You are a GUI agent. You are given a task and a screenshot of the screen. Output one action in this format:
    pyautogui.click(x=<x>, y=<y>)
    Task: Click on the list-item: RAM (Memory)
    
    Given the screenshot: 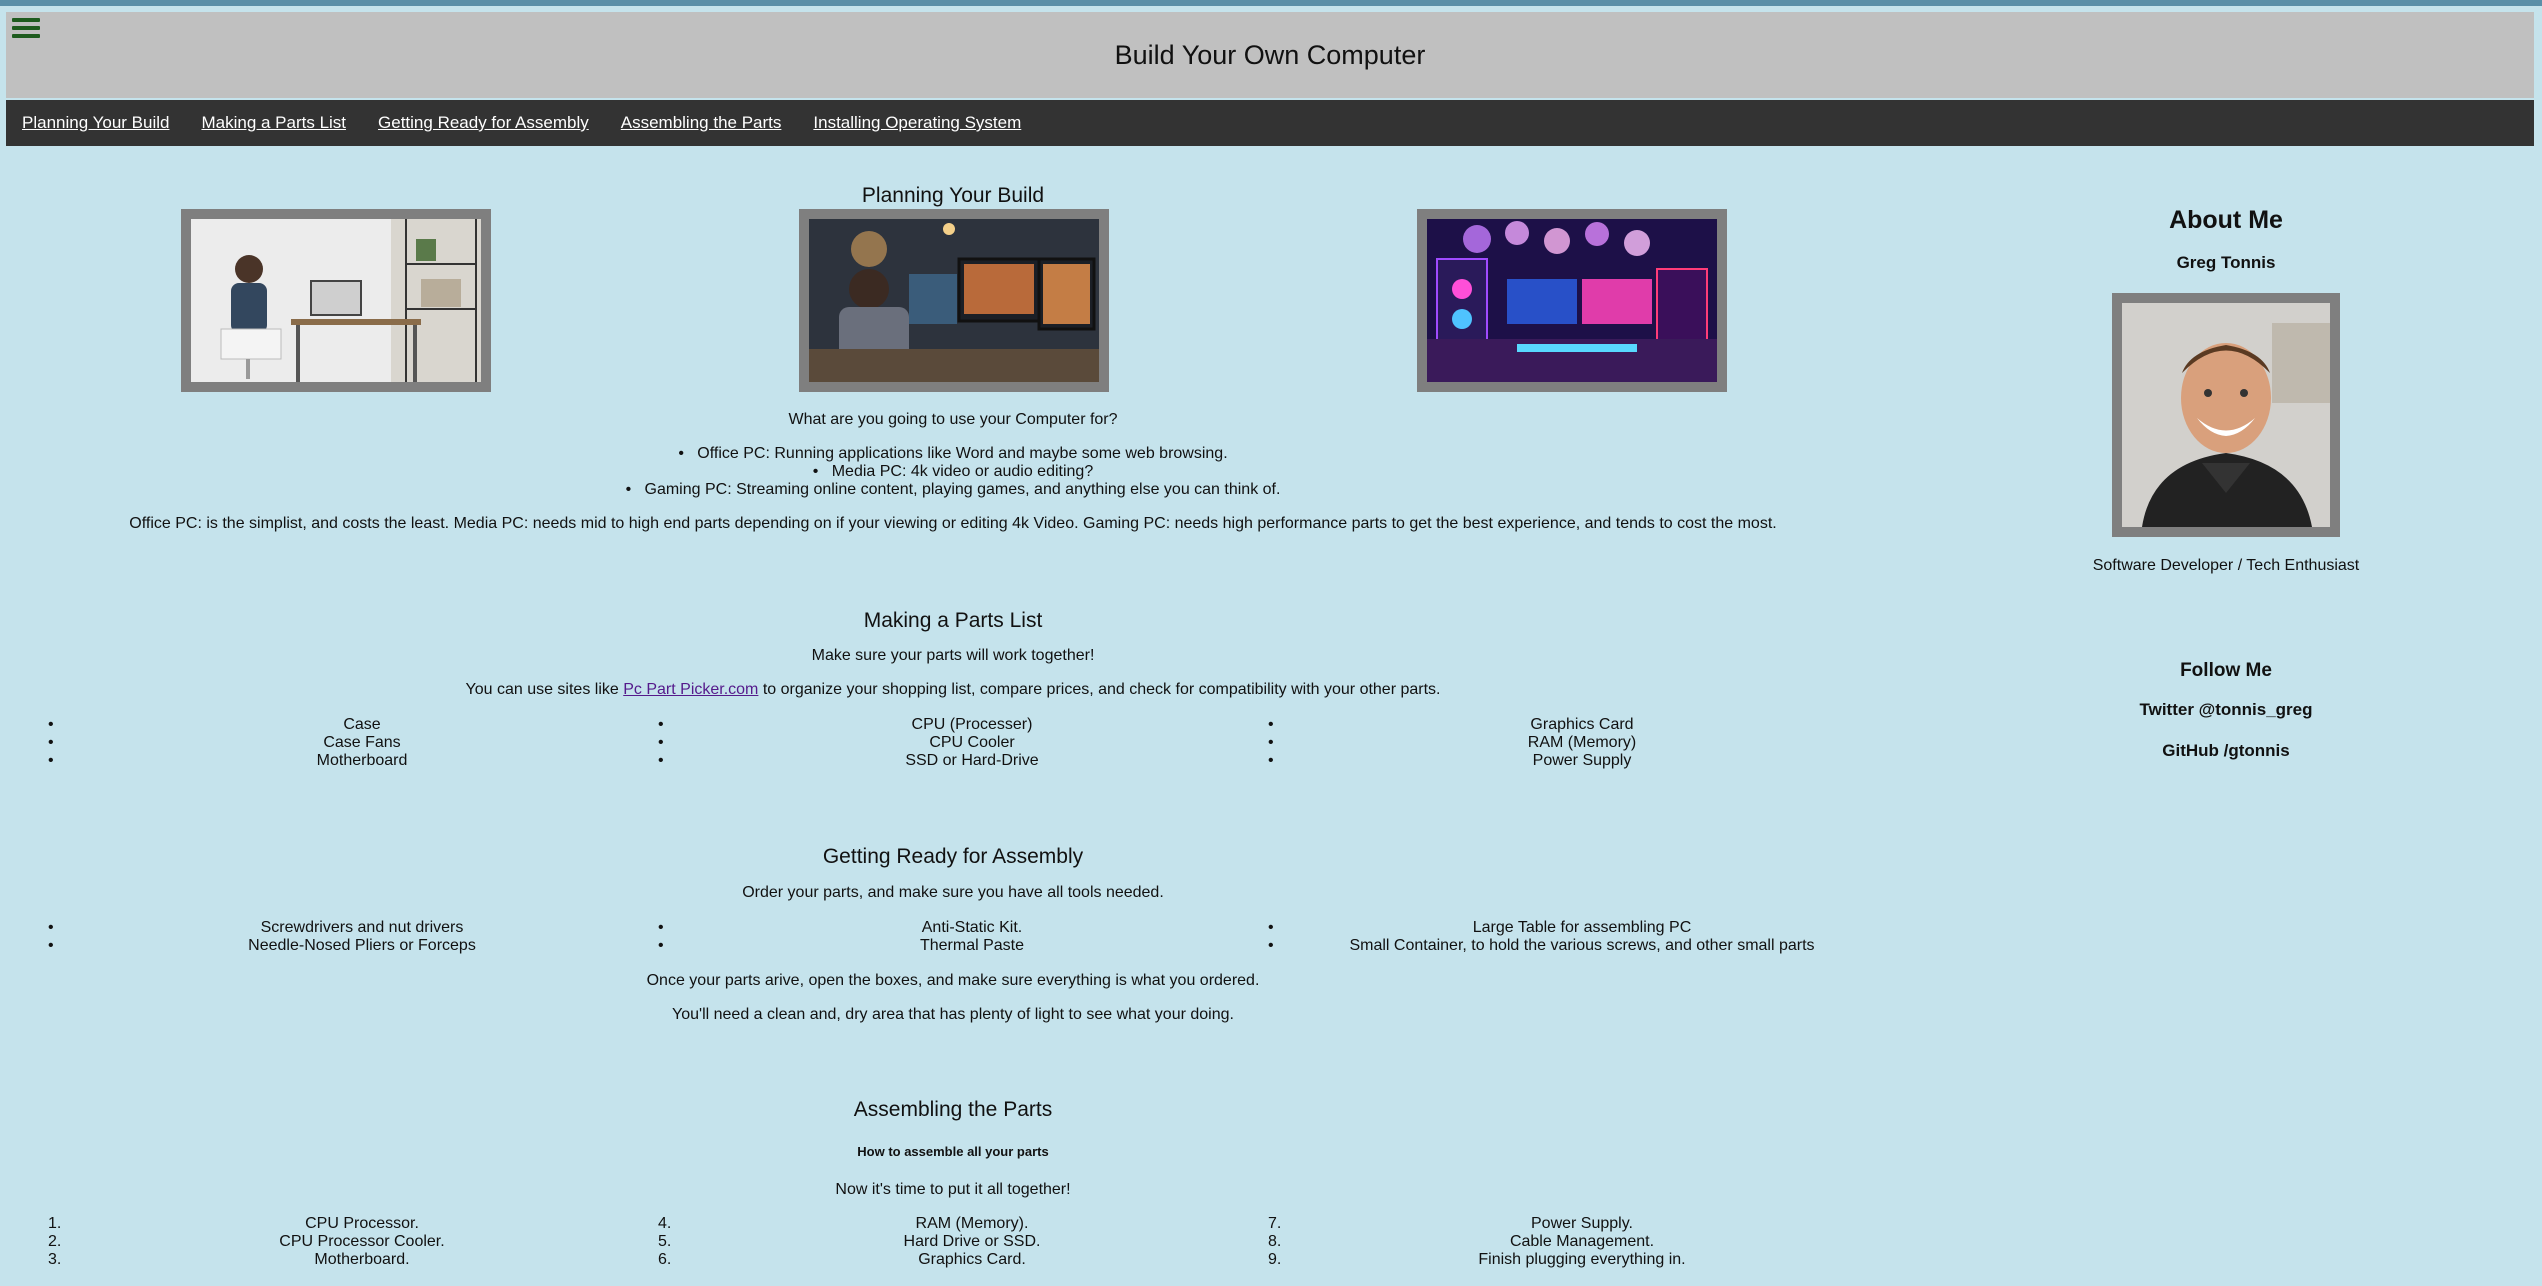 What is the action you would take?
    pyautogui.click(x=1578, y=743)
    